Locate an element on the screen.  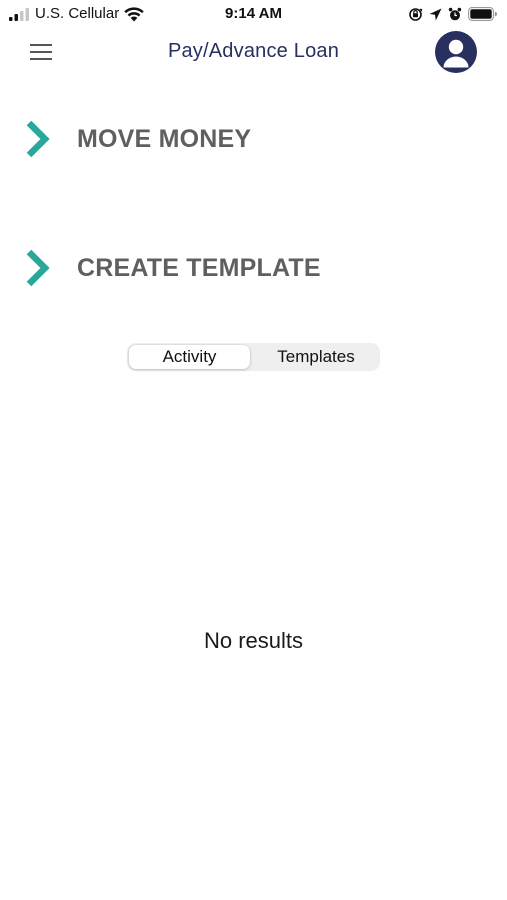
create-template-button: CREATE TEMPLATE is located at coordinates (171, 268).